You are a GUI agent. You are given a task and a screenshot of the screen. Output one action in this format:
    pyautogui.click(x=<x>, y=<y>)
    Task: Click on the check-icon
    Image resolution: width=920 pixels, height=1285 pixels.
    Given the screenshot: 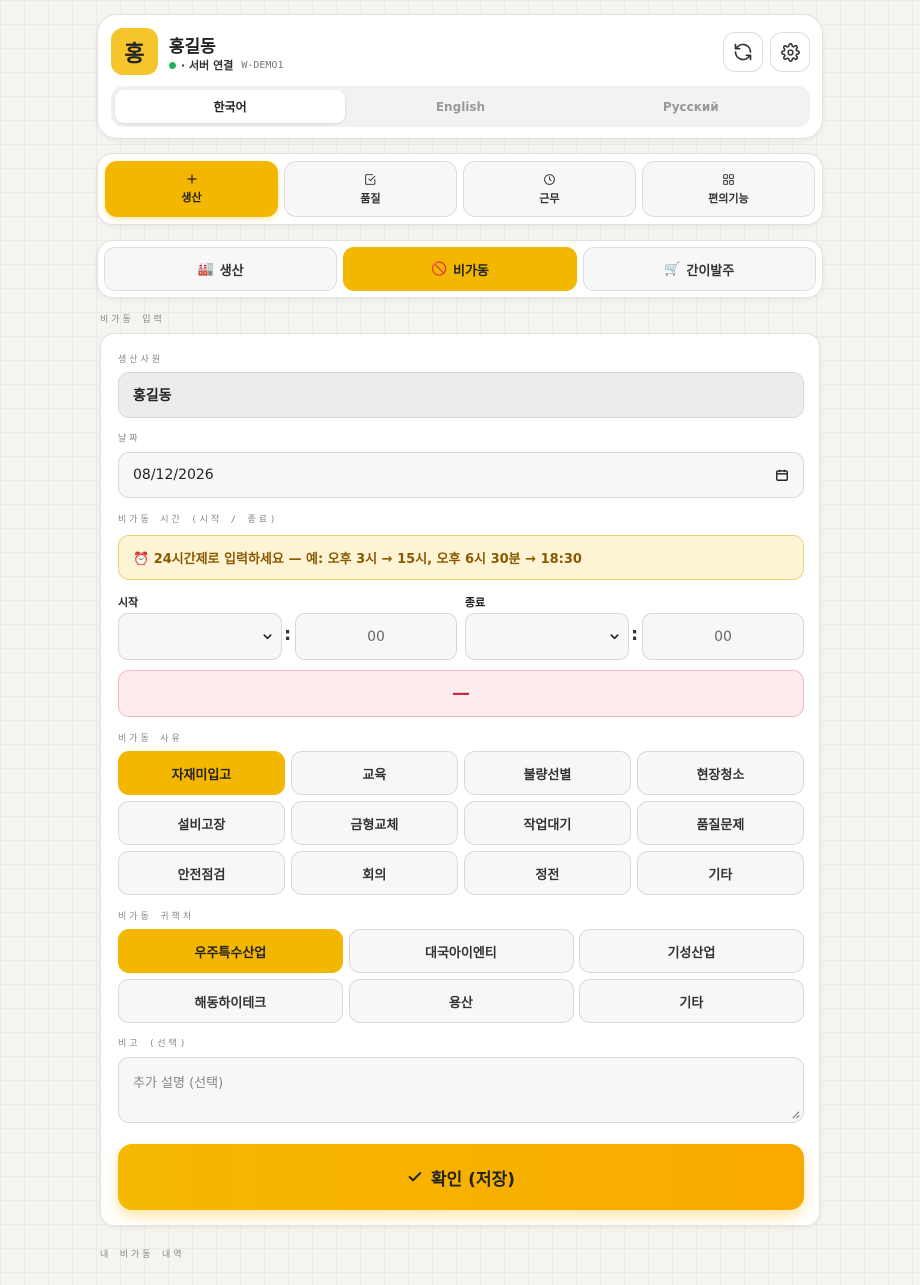 What is the action you would take?
    pyautogui.click(x=415, y=1177)
    